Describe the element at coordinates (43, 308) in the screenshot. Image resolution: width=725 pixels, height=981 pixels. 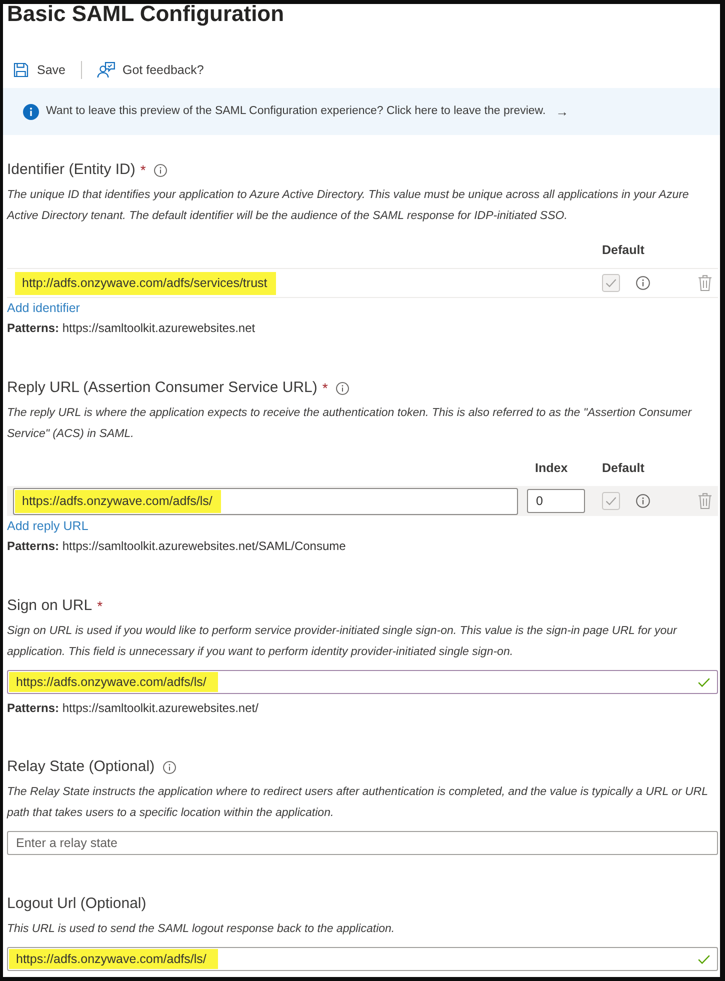
I see `add-row-link: Add identifier` at that location.